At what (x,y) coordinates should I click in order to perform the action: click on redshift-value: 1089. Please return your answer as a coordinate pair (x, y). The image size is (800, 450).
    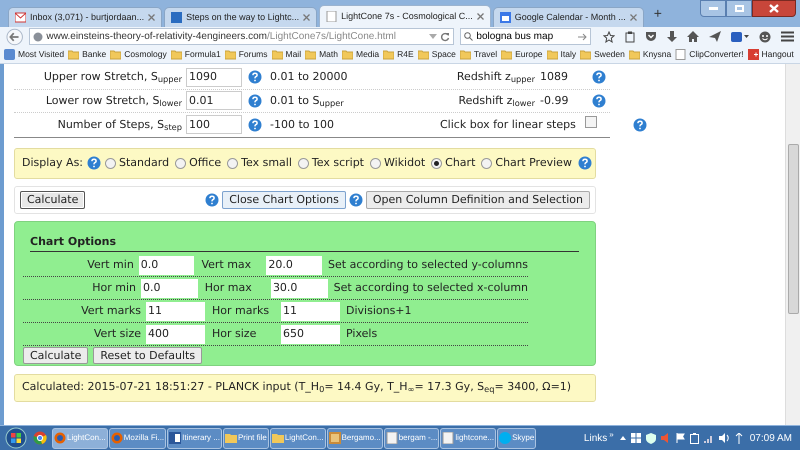
    Looking at the image, I should click on (554, 77).